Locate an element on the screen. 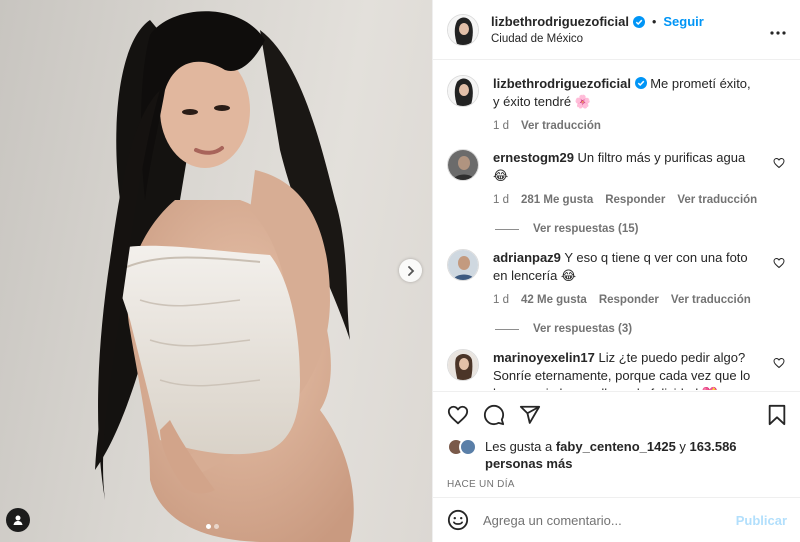 The image size is (800, 542). follow-button: Seguir is located at coordinates (683, 21).